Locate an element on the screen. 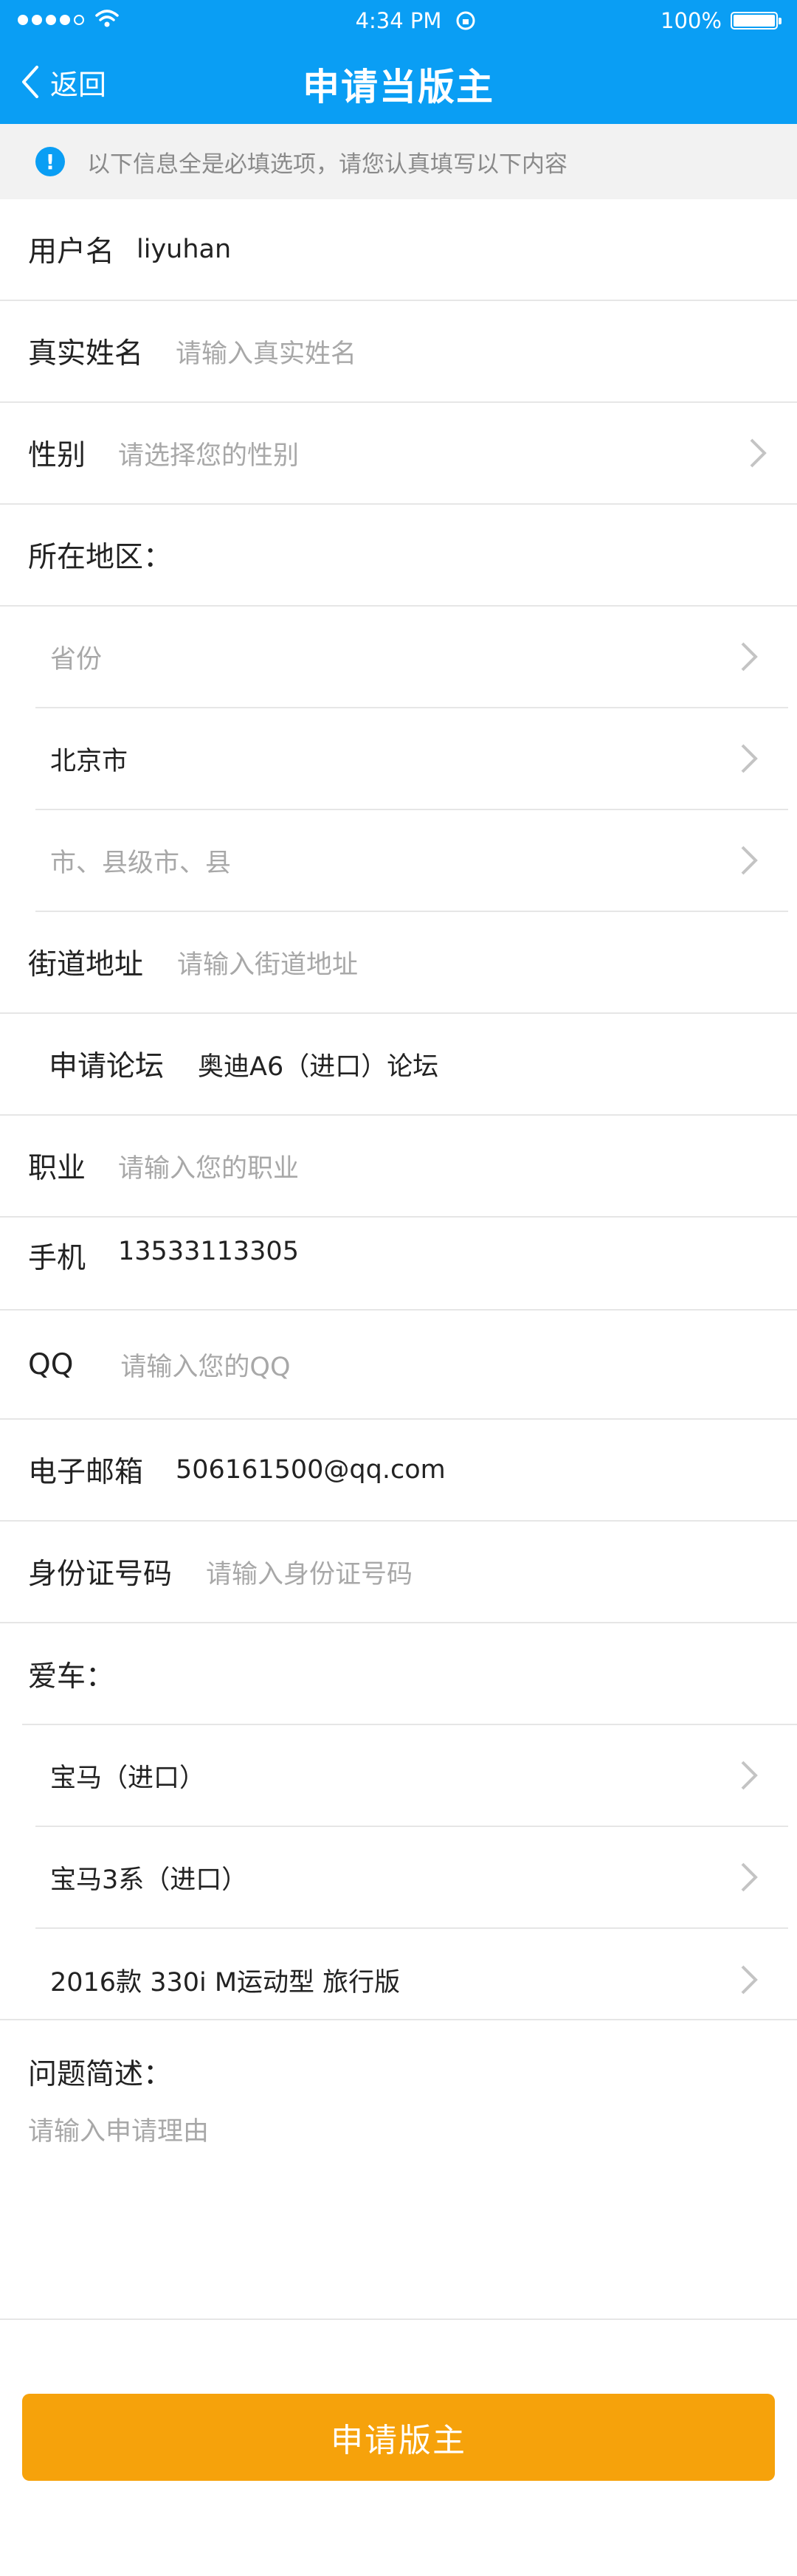 This screenshot has width=797, height=2576. street-input: 请输入街道地址 is located at coordinates (267, 962).